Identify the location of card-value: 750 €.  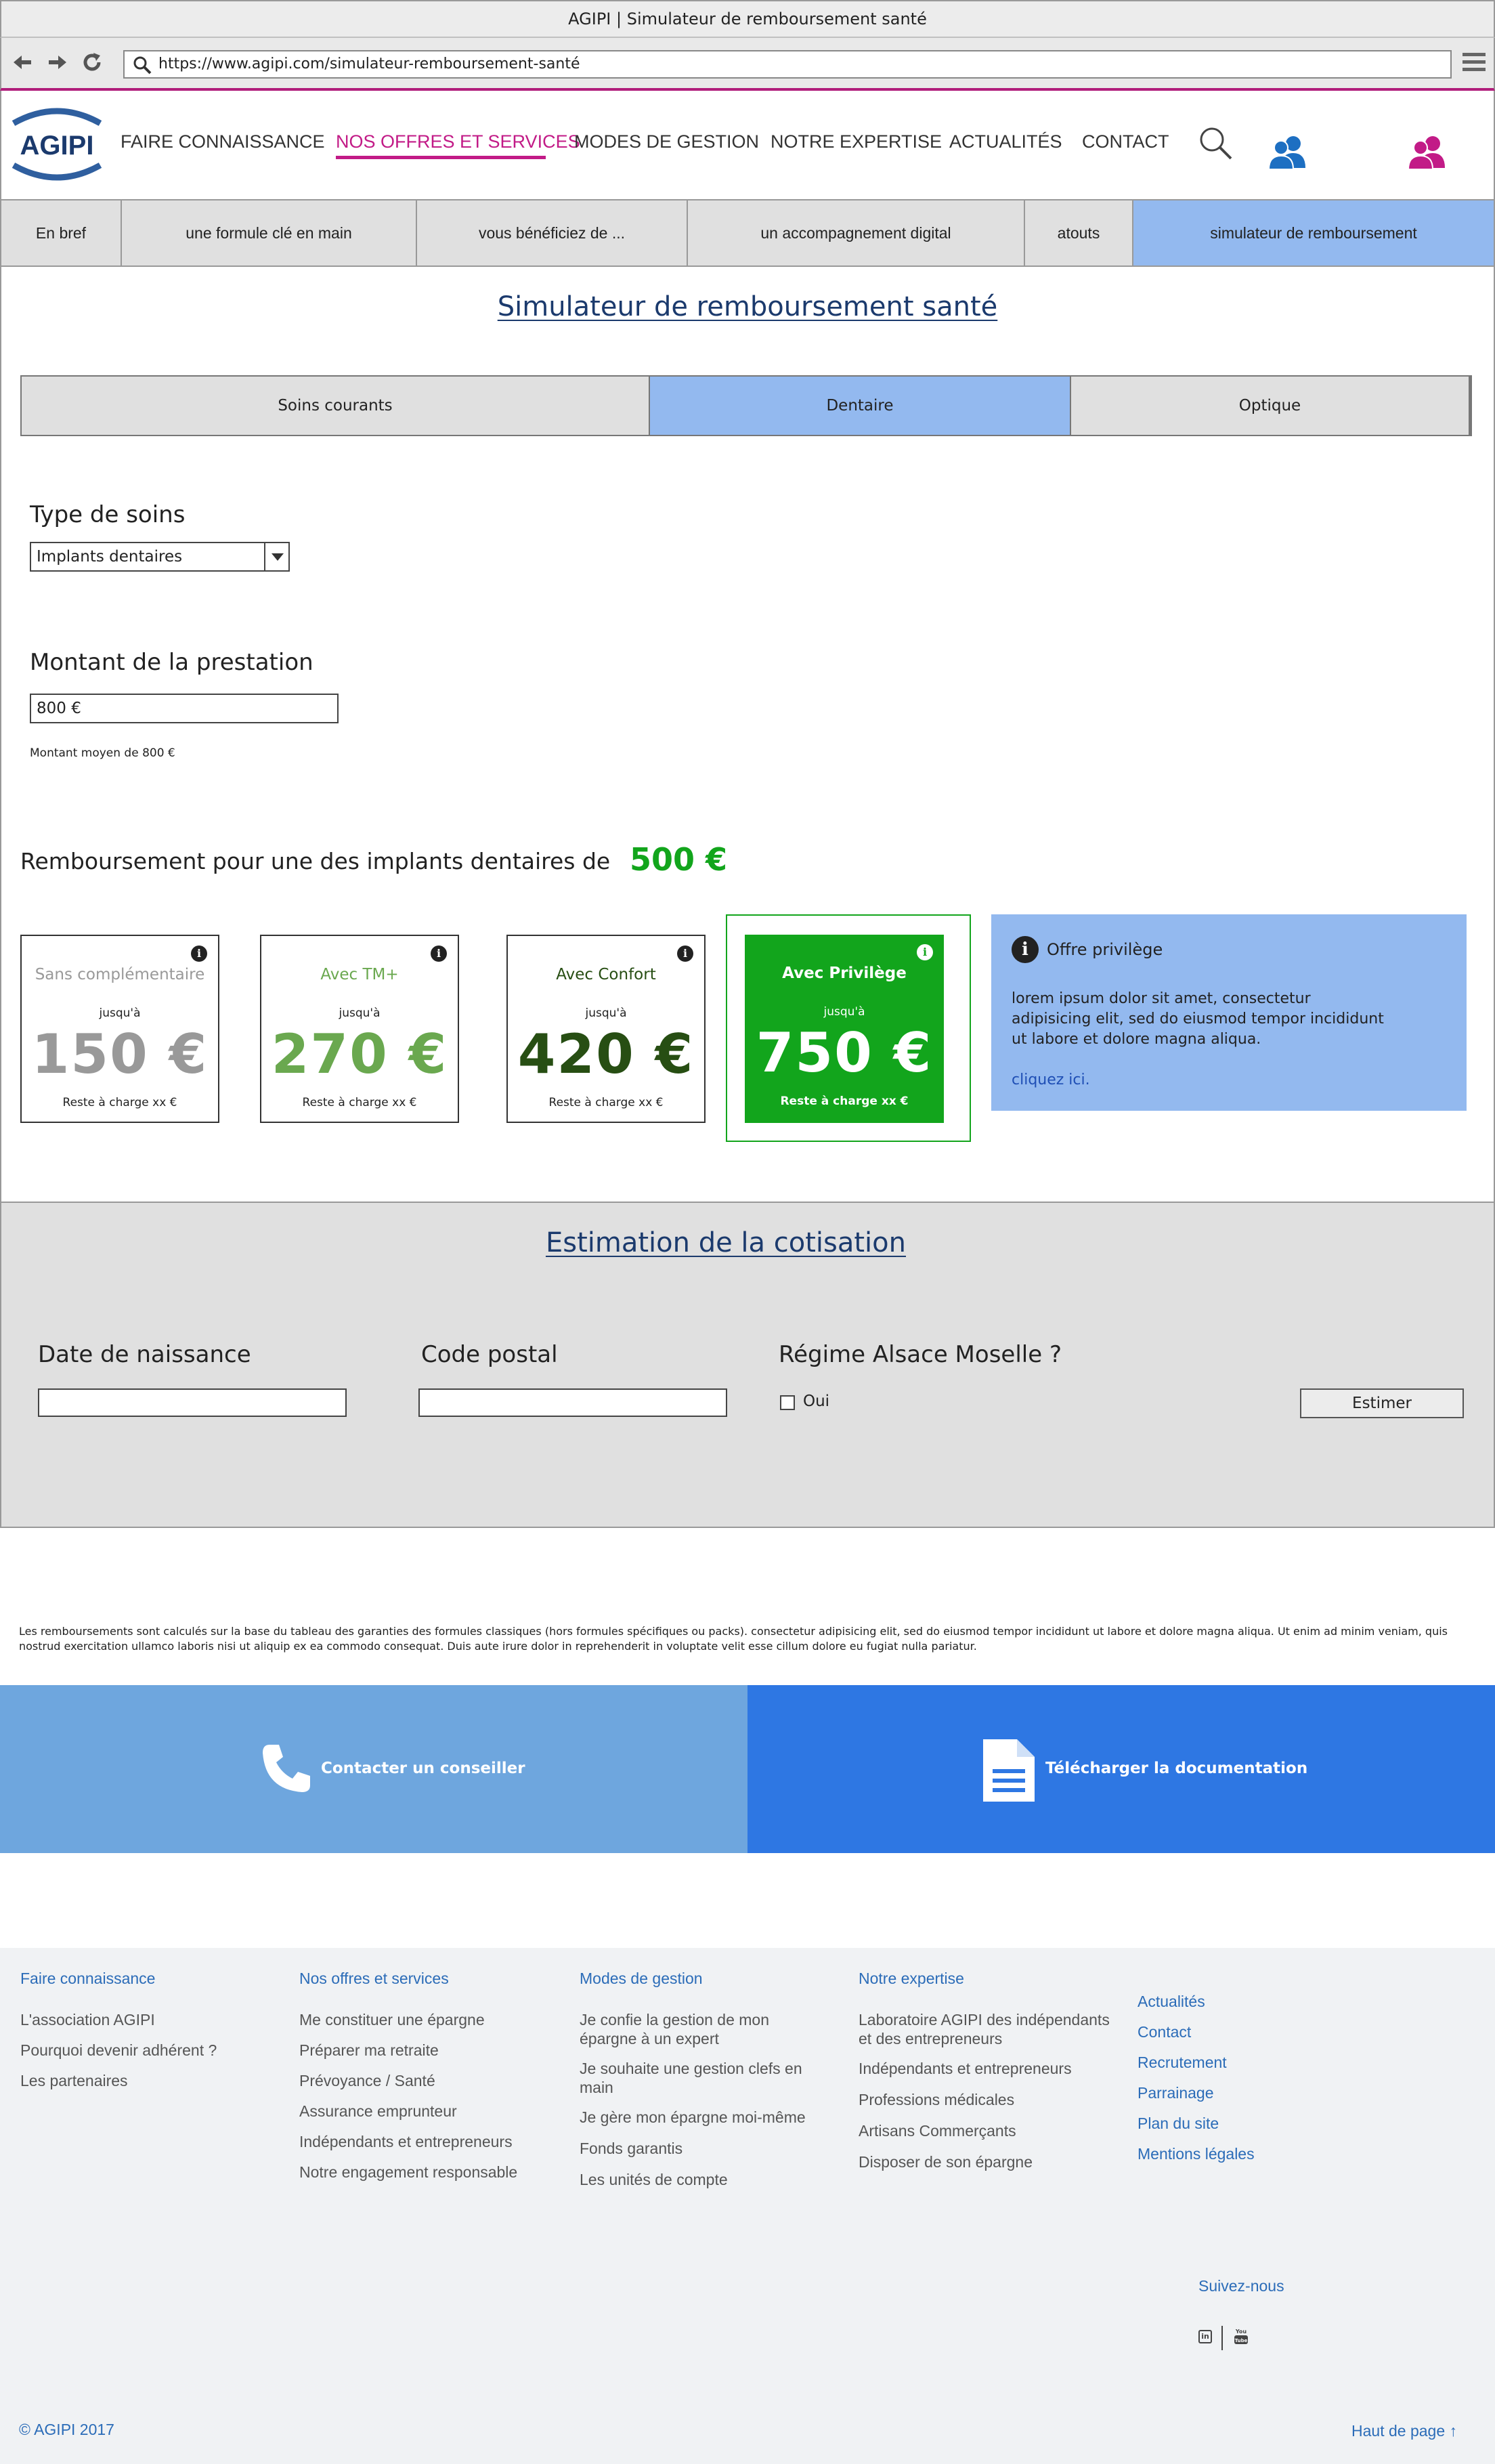
(845, 1052).